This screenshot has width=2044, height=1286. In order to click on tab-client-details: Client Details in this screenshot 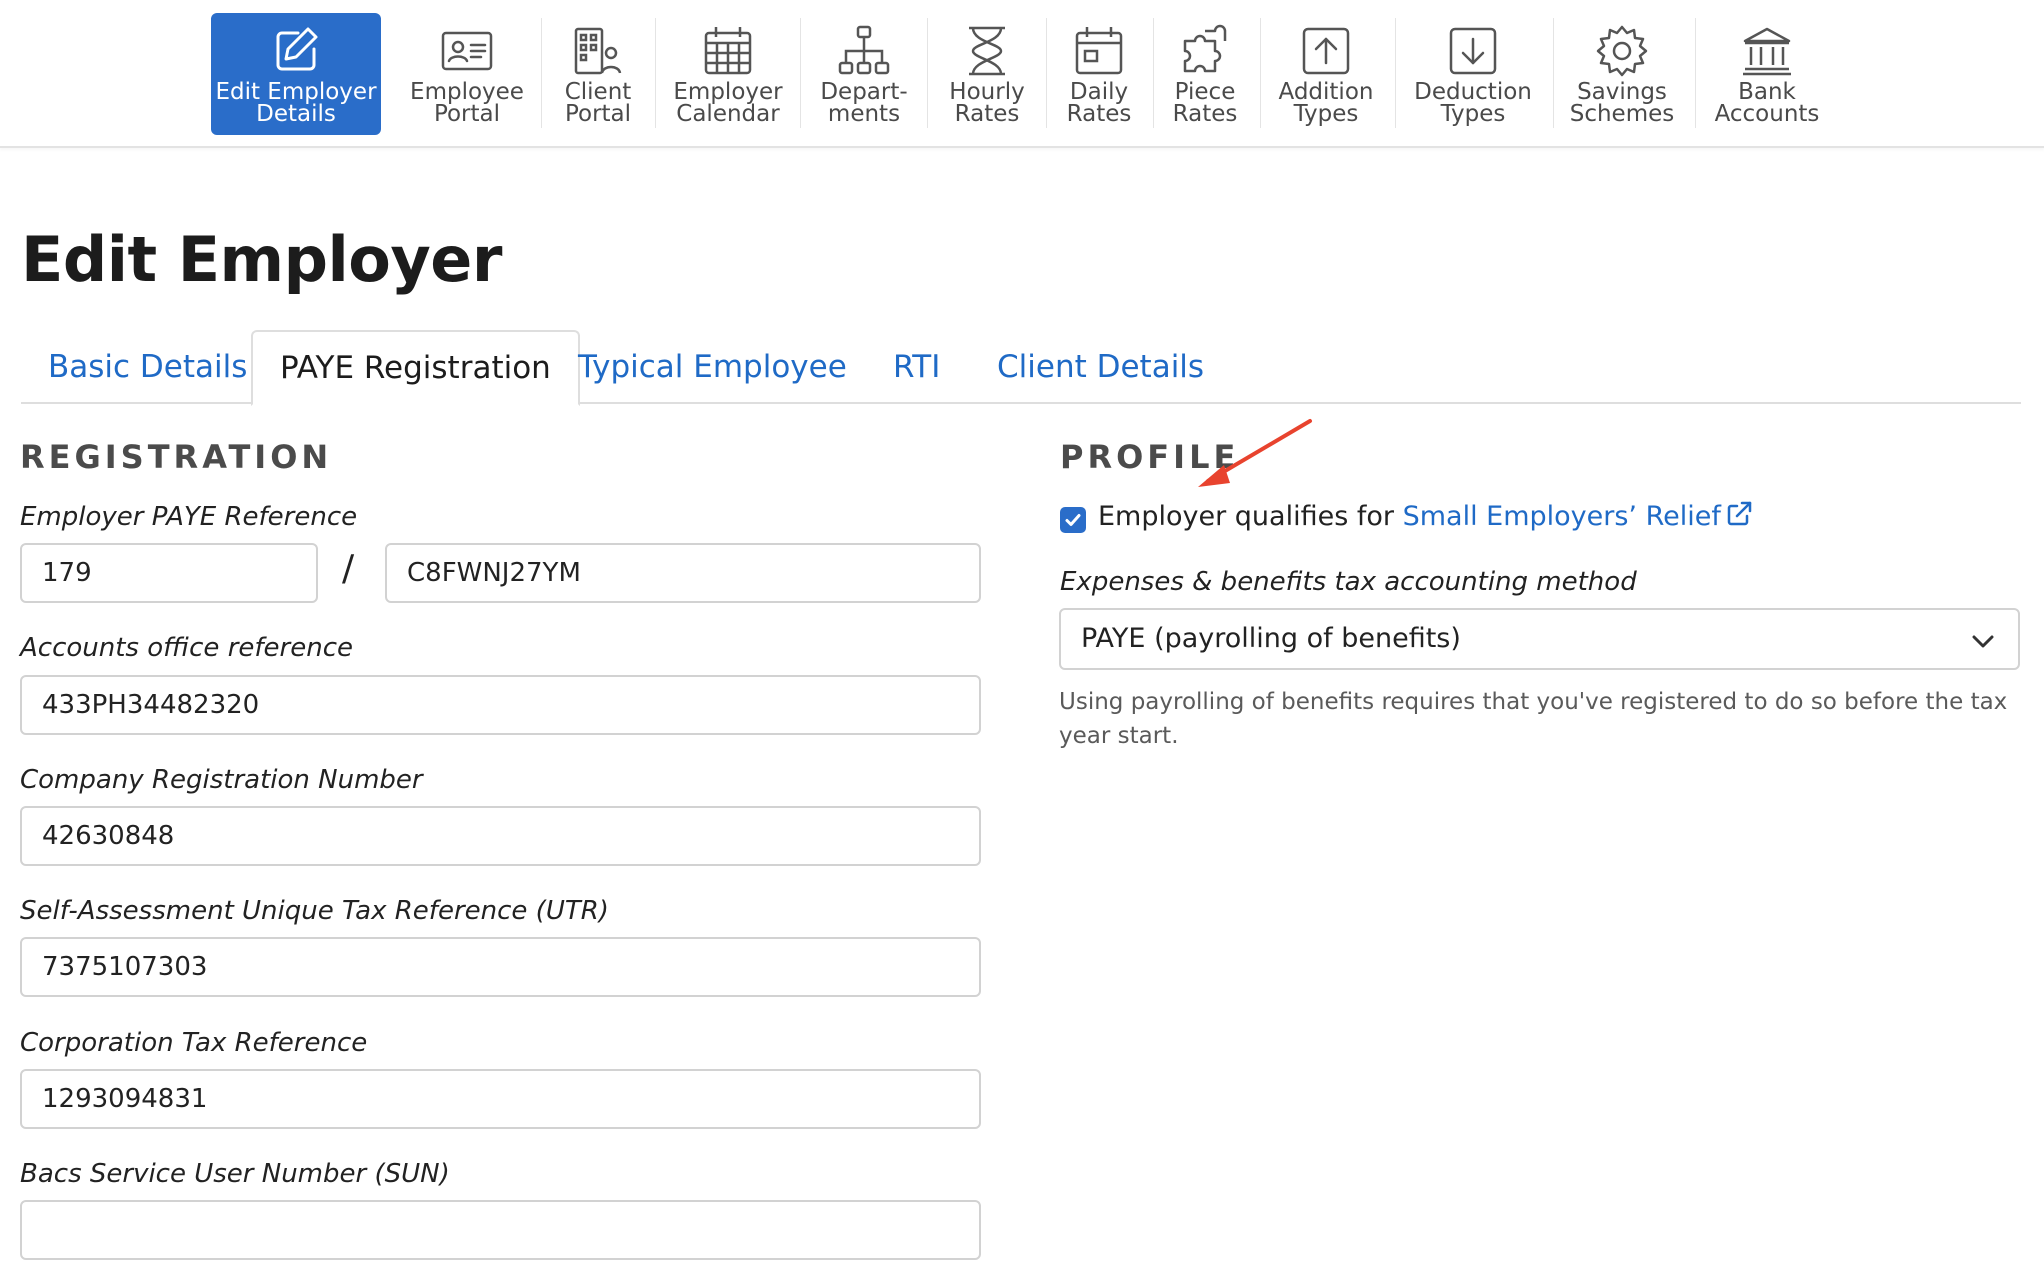, I will do `click(1100, 367)`.